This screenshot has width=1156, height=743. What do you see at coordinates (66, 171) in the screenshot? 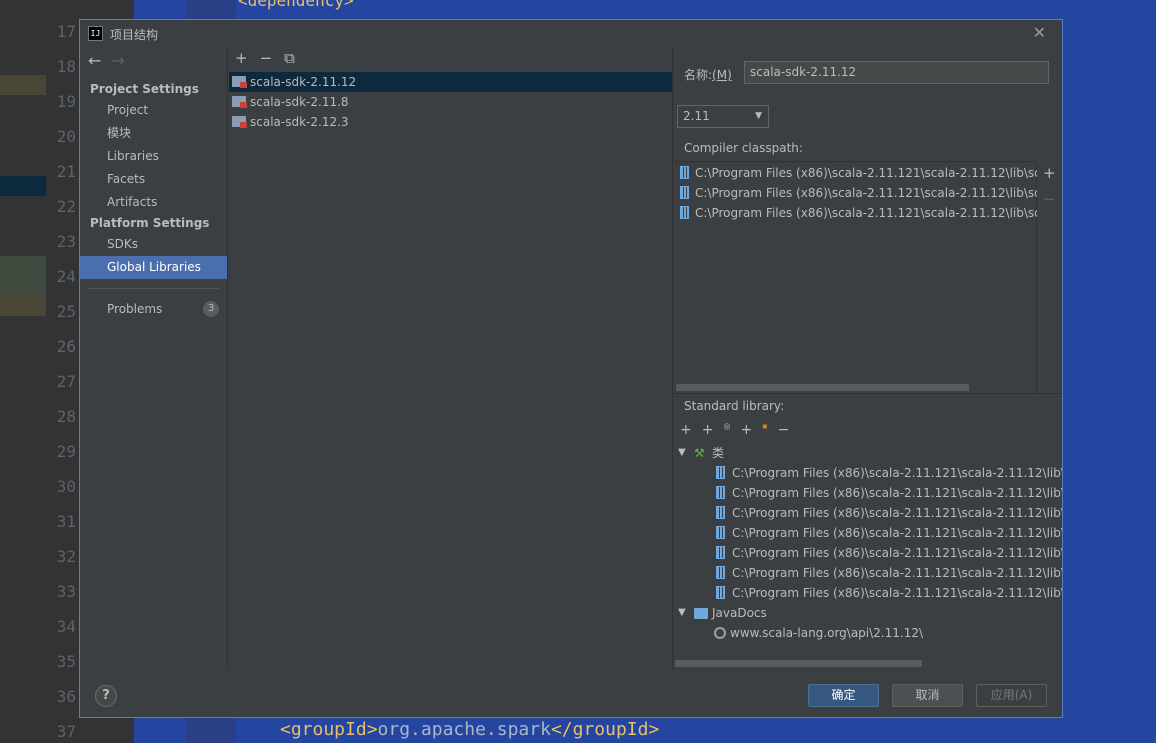
I see `line-number: 21` at bounding box center [66, 171].